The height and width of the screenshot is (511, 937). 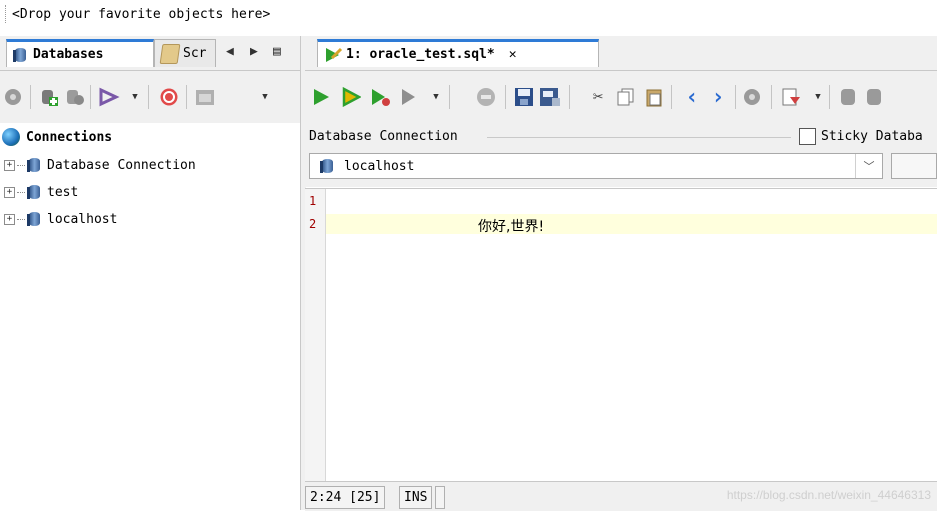 What do you see at coordinates (828, 495) in the screenshot?
I see `watermark: https://blog.csdn.net/weixin_44646313` at bounding box center [828, 495].